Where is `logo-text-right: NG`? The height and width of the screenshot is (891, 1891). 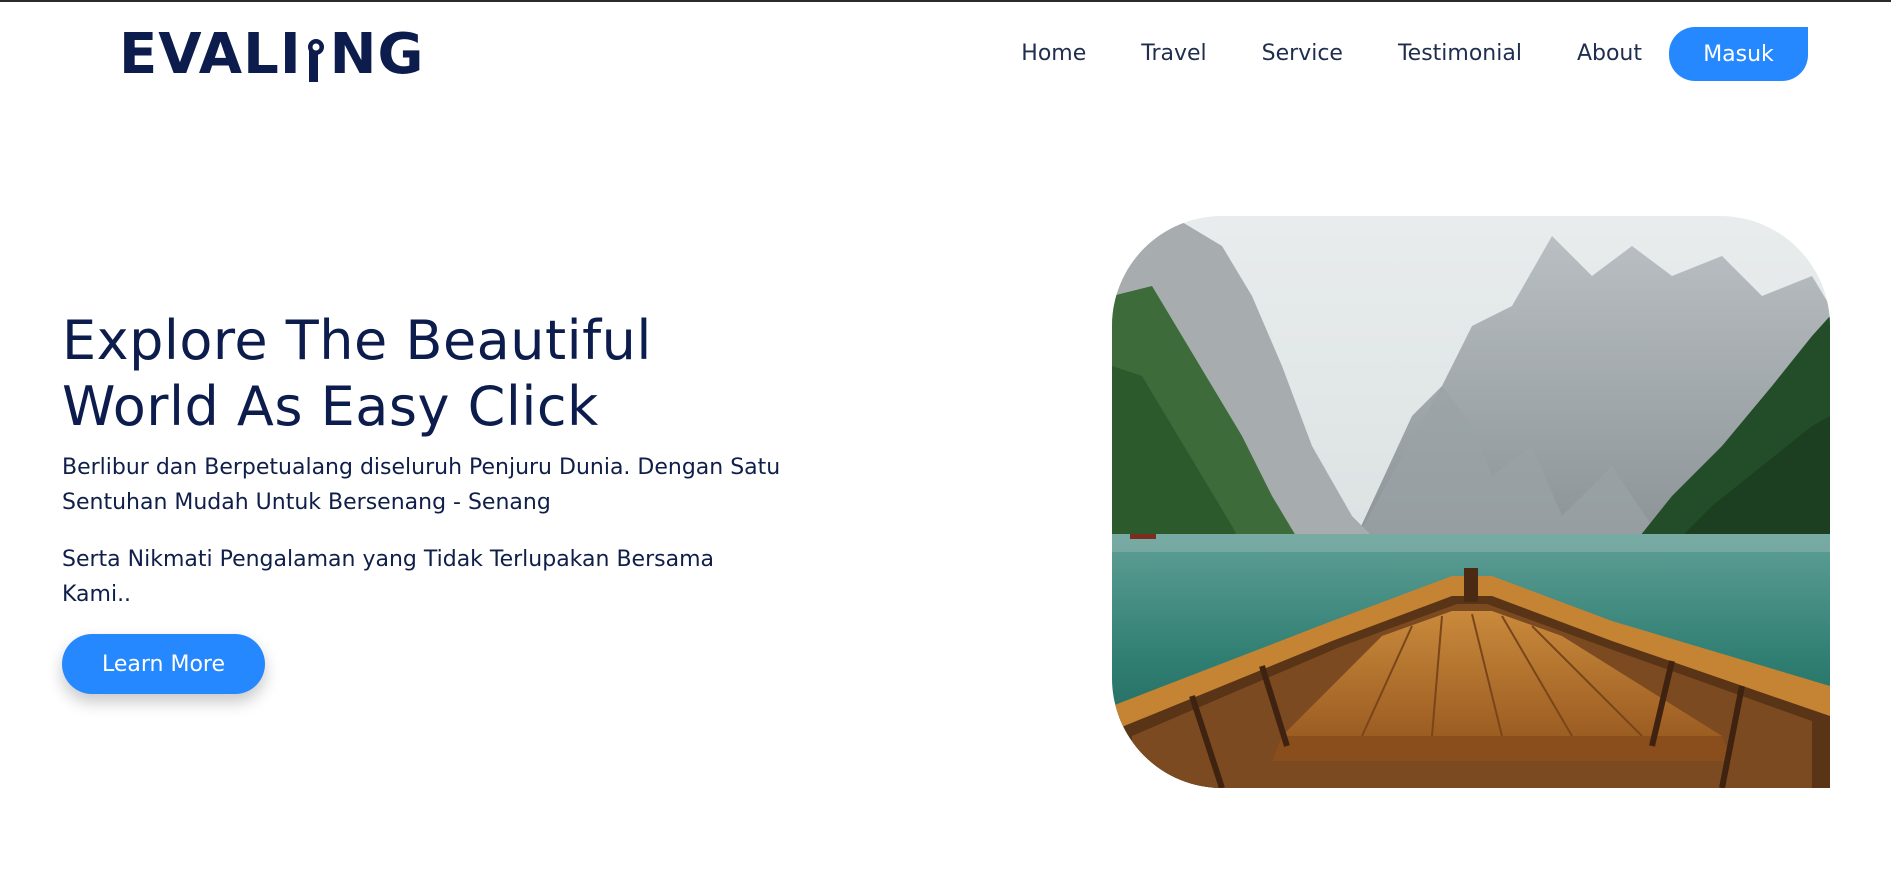 logo-text-right: NG is located at coordinates (377, 54).